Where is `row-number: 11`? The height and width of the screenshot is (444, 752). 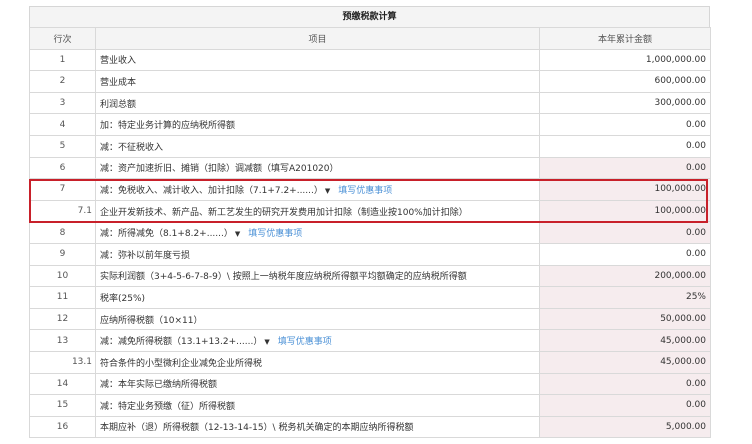 row-number: 11 is located at coordinates (62, 297).